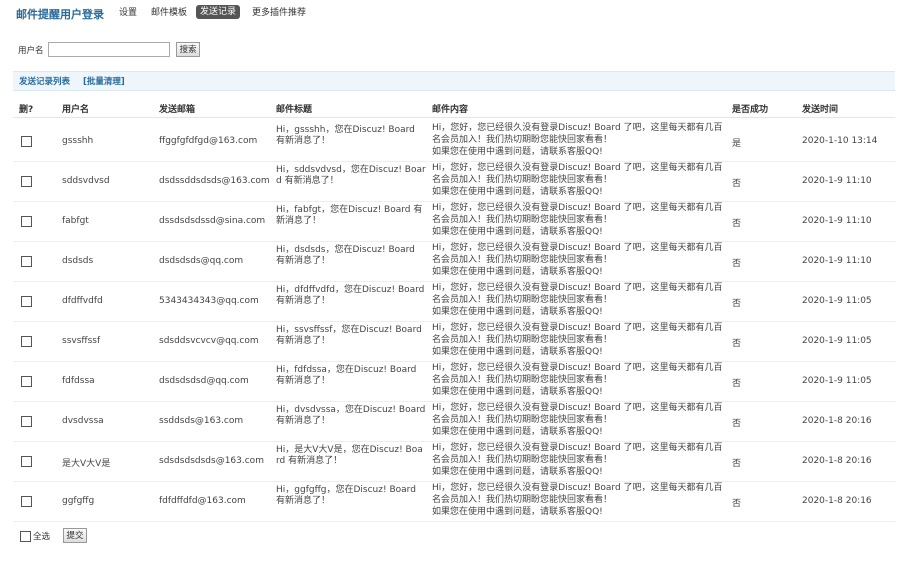  Describe the element at coordinates (76, 110) in the screenshot. I see `col-username: 用户名` at that location.